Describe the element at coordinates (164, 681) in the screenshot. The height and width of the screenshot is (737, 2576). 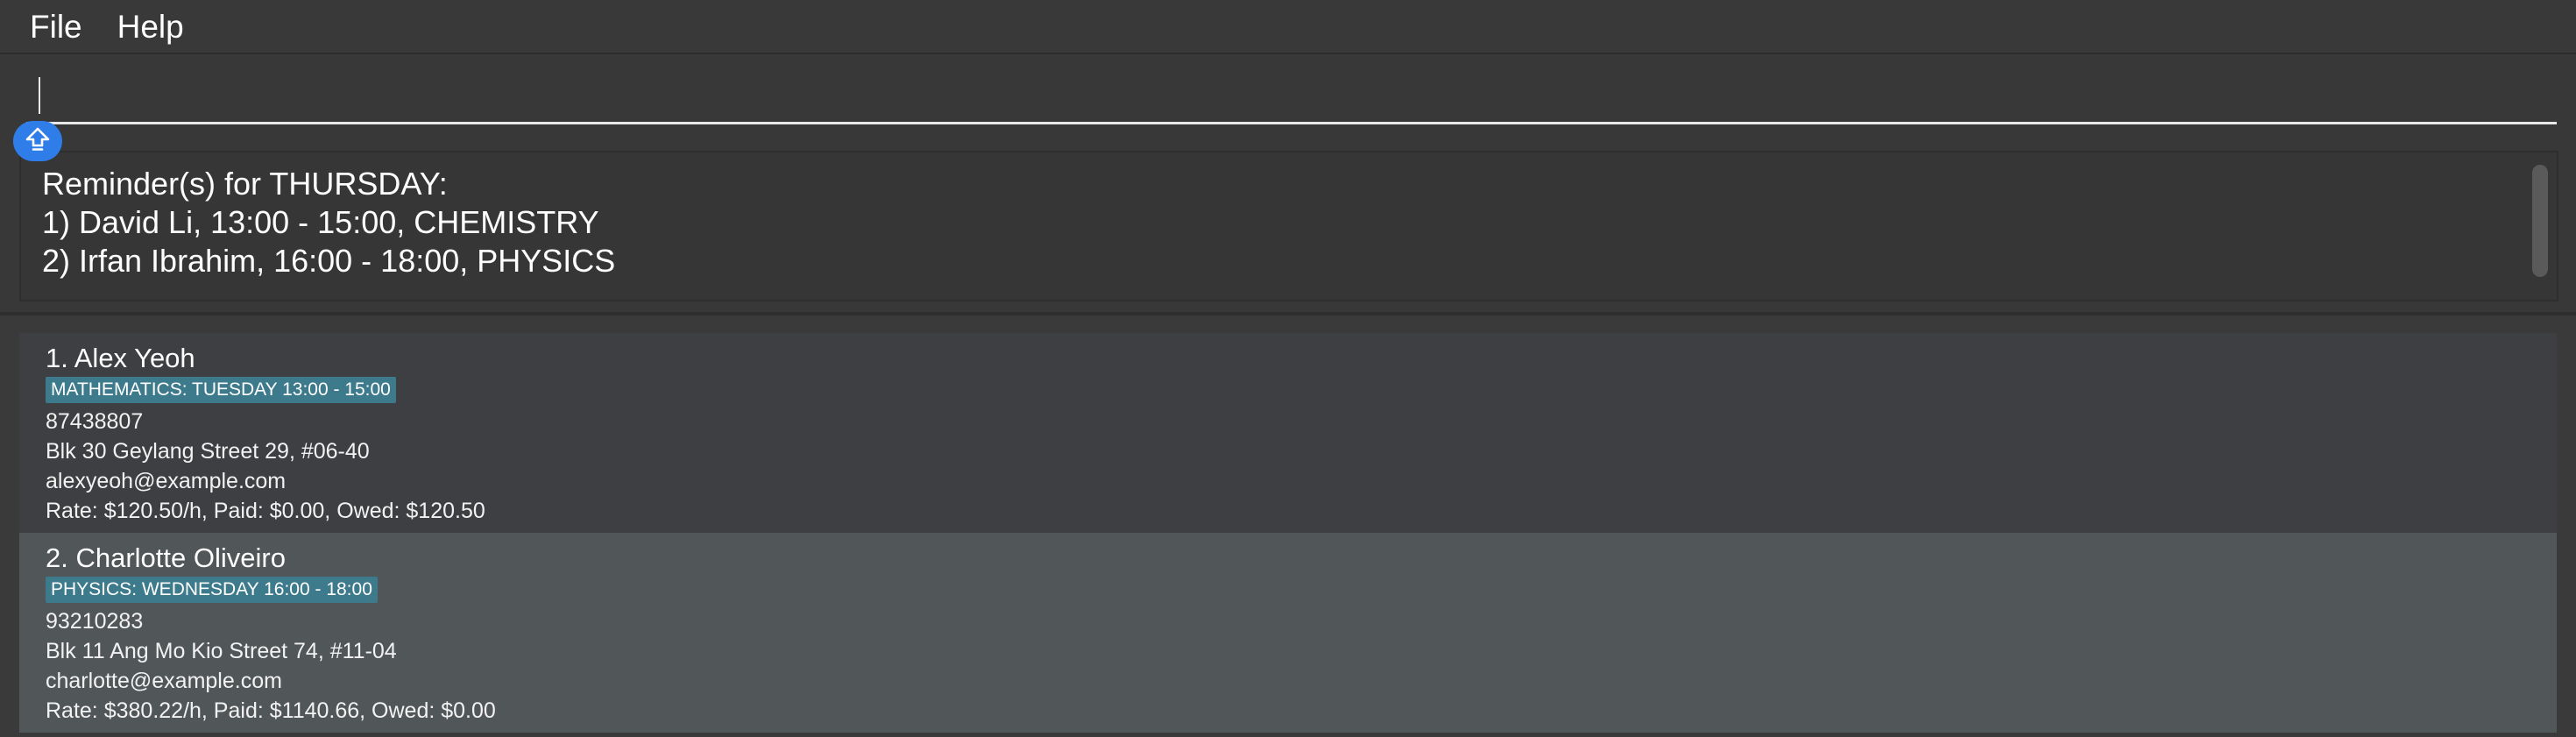
I see `person-email: charlotte@example.com` at that location.